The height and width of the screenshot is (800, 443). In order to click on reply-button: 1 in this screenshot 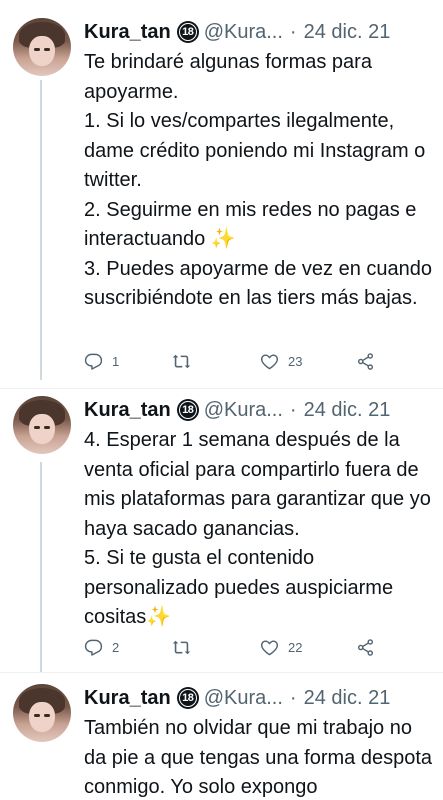, I will do `click(101, 361)`.